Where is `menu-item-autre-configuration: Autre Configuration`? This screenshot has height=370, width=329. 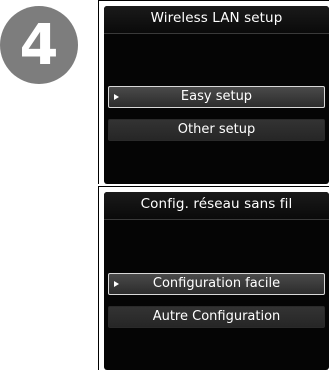
menu-item-autre-configuration: Autre Configuration is located at coordinates (216, 317).